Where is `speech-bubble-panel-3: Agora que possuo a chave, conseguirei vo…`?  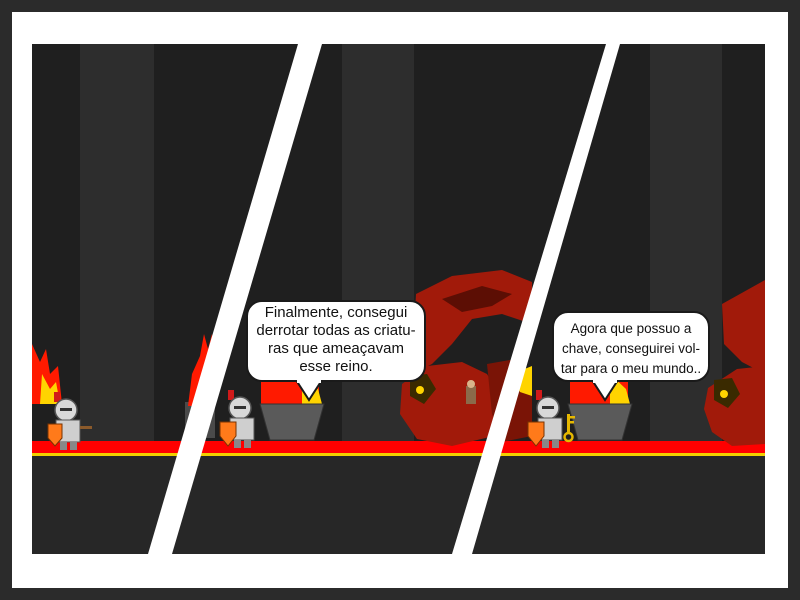 speech-bubble-panel-3: Agora que possuo a chave, conseguirei vo… is located at coordinates (631, 346).